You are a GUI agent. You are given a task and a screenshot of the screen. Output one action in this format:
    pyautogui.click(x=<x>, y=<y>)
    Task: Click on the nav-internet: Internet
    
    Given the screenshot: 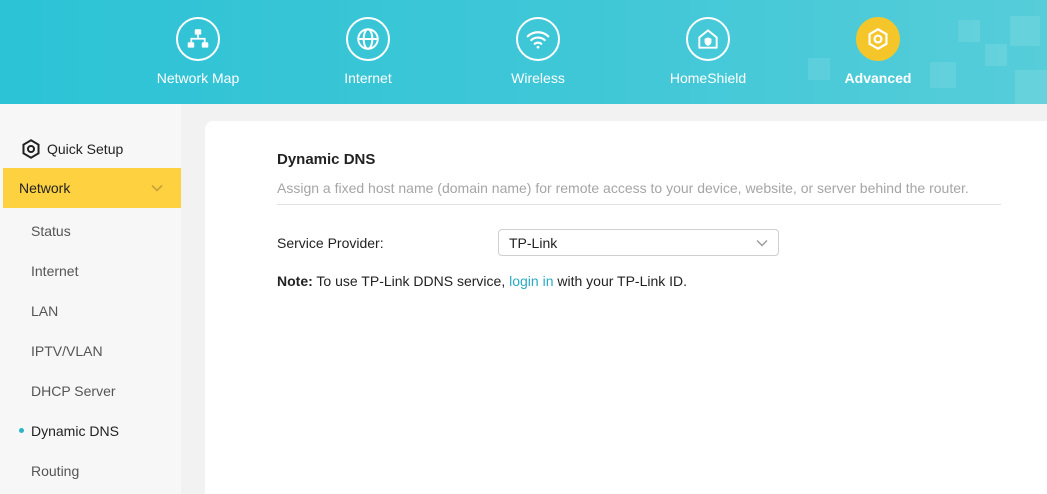 What is the action you would take?
    pyautogui.click(x=368, y=52)
    